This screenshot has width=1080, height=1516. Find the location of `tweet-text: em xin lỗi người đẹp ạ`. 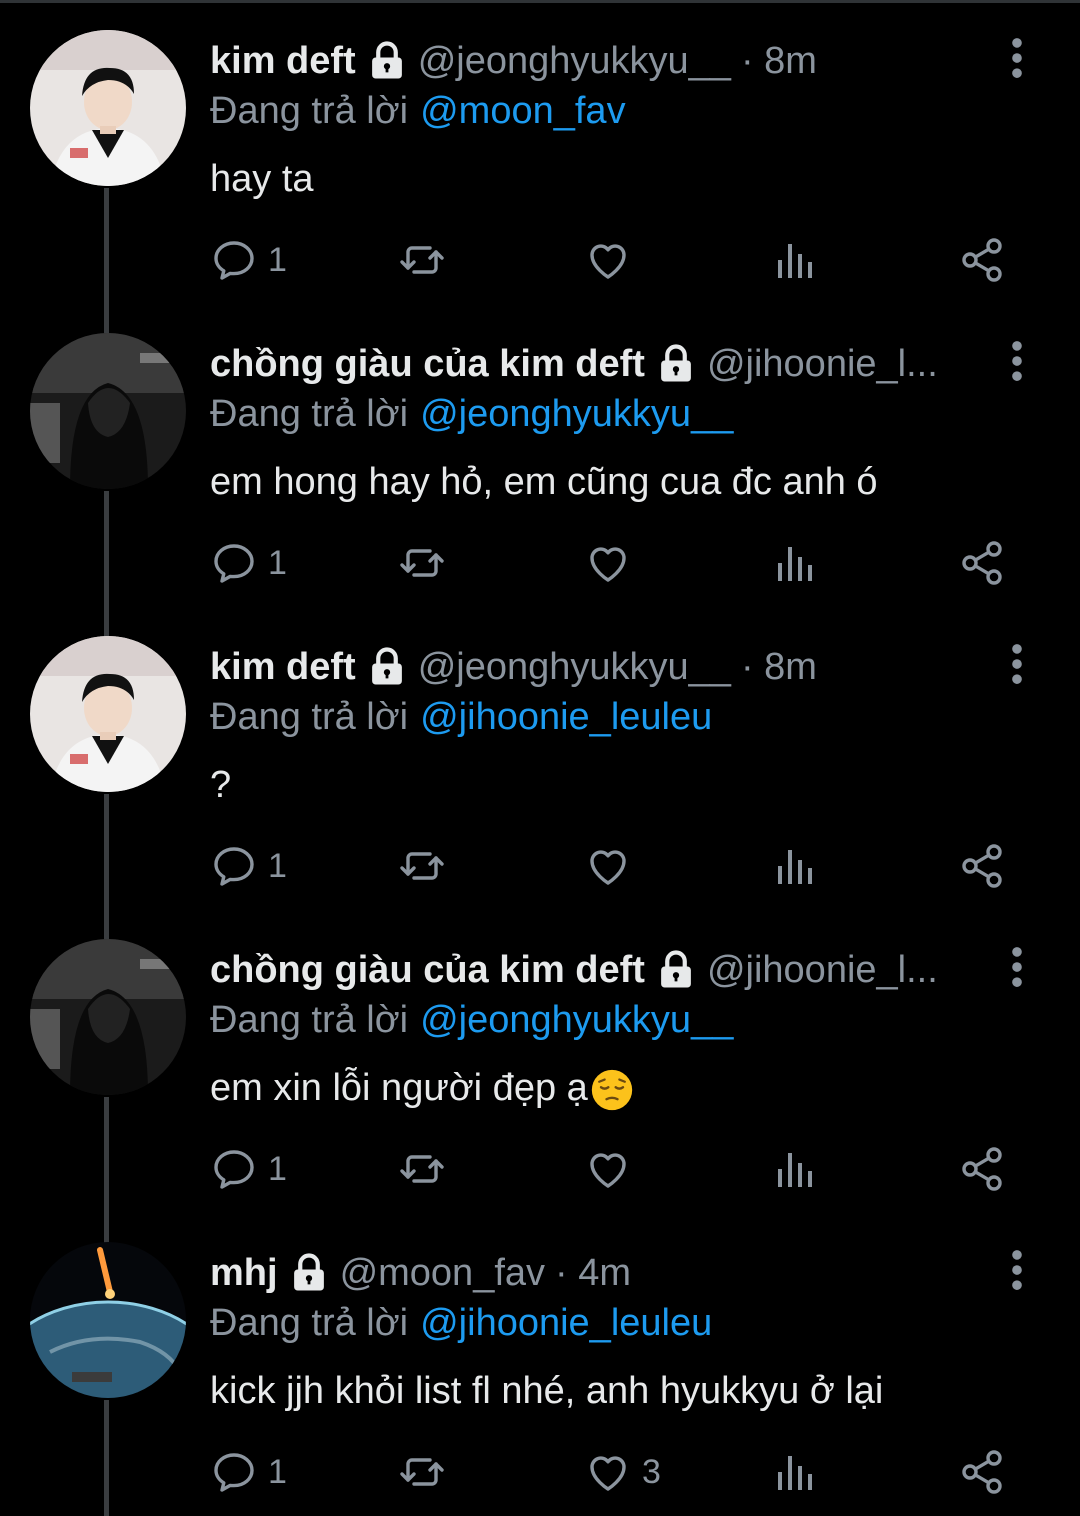

tweet-text: em xin lỗi người đẹp ạ is located at coordinates (605, 1088).